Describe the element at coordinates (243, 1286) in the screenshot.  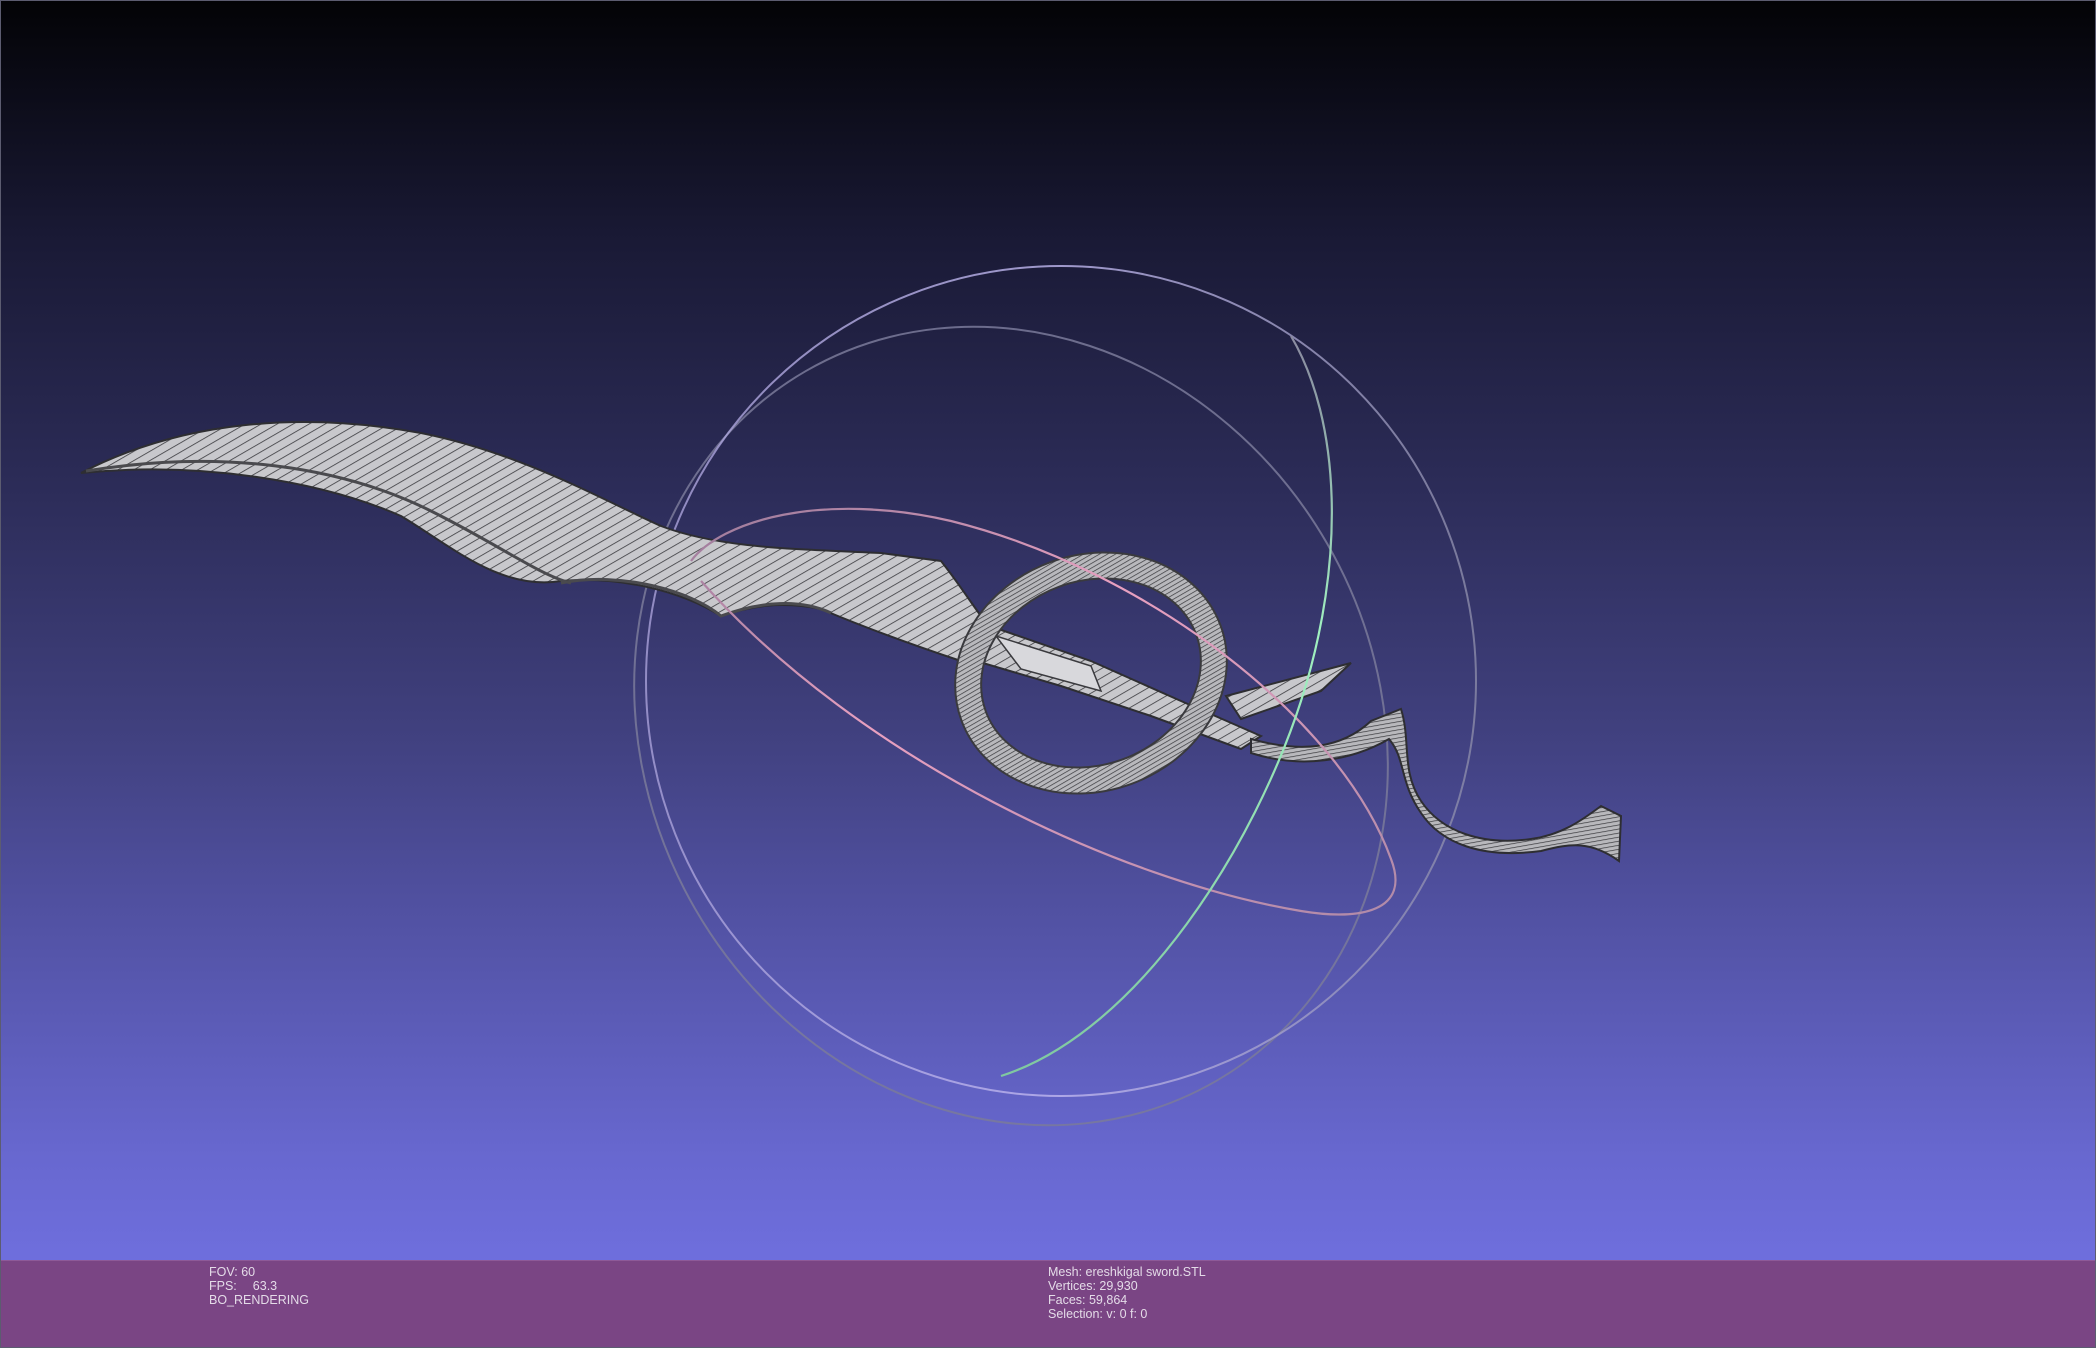
I see `fps-readout: FPS: 63.3` at that location.